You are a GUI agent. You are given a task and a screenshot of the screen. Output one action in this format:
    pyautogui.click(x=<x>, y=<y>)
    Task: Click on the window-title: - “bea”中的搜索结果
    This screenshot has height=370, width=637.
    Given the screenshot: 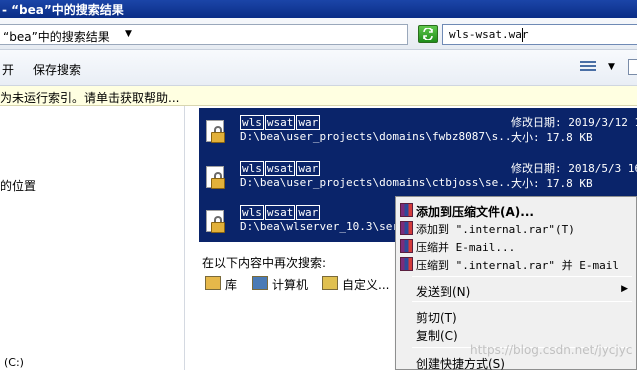 What is the action you would take?
    pyautogui.click(x=63, y=10)
    